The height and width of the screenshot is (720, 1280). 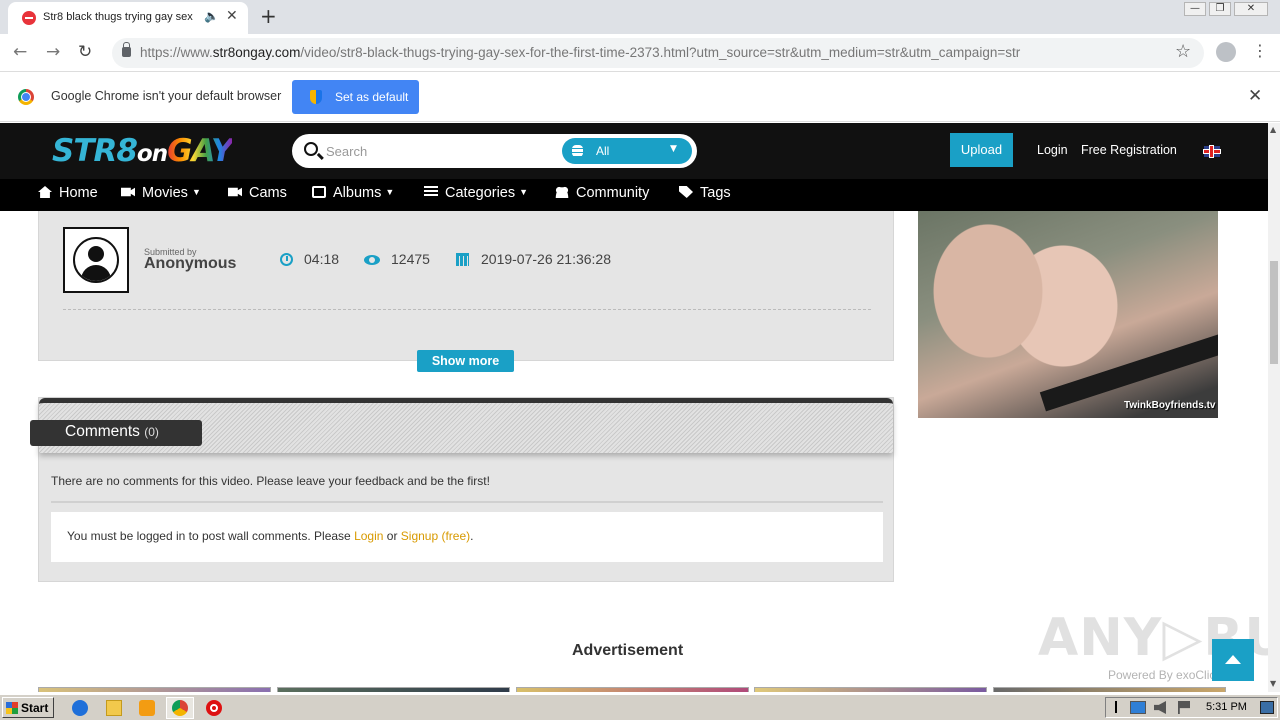 I want to click on tray-expand-icon, so click(x=1116, y=707).